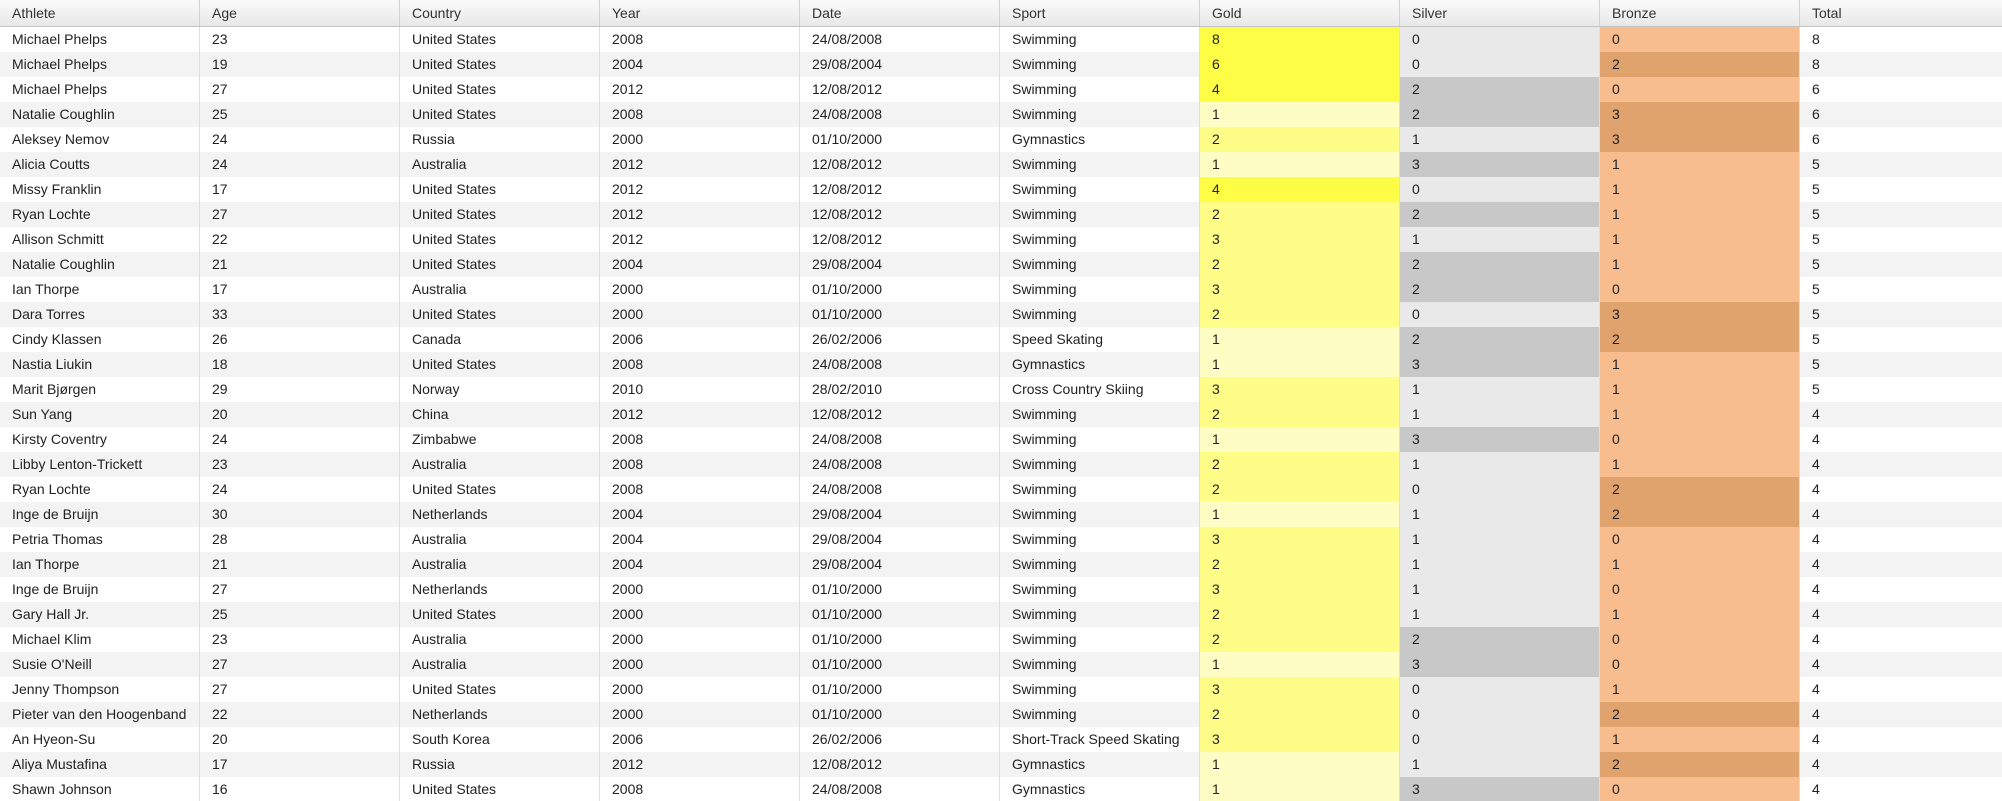 The height and width of the screenshot is (801, 2002). What do you see at coordinates (500, 389) in the screenshot?
I see `country-cell: Norway` at bounding box center [500, 389].